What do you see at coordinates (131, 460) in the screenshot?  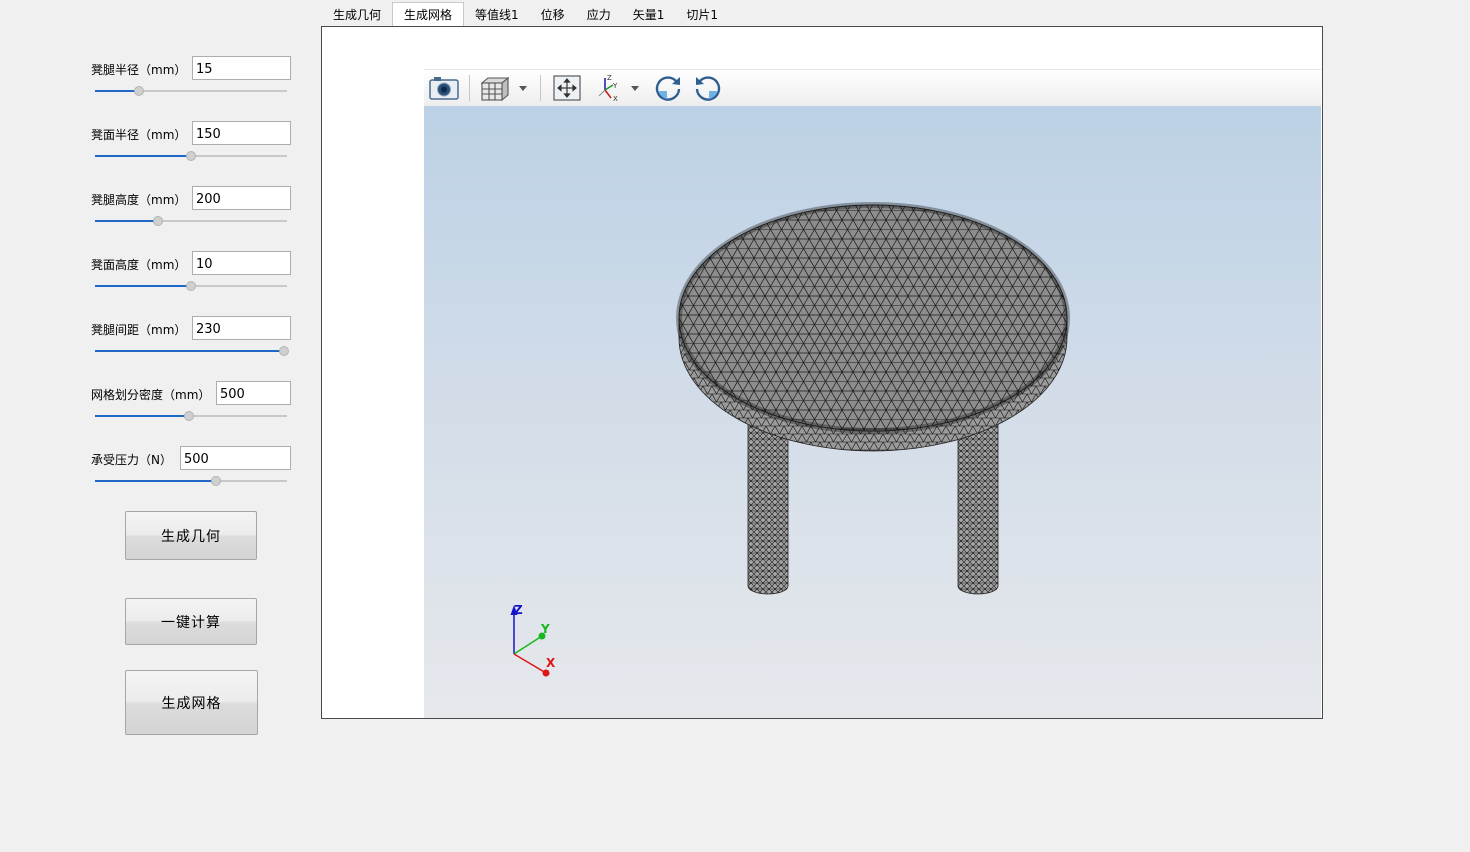 I see `param-label-load: 承受压力（N）` at bounding box center [131, 460].